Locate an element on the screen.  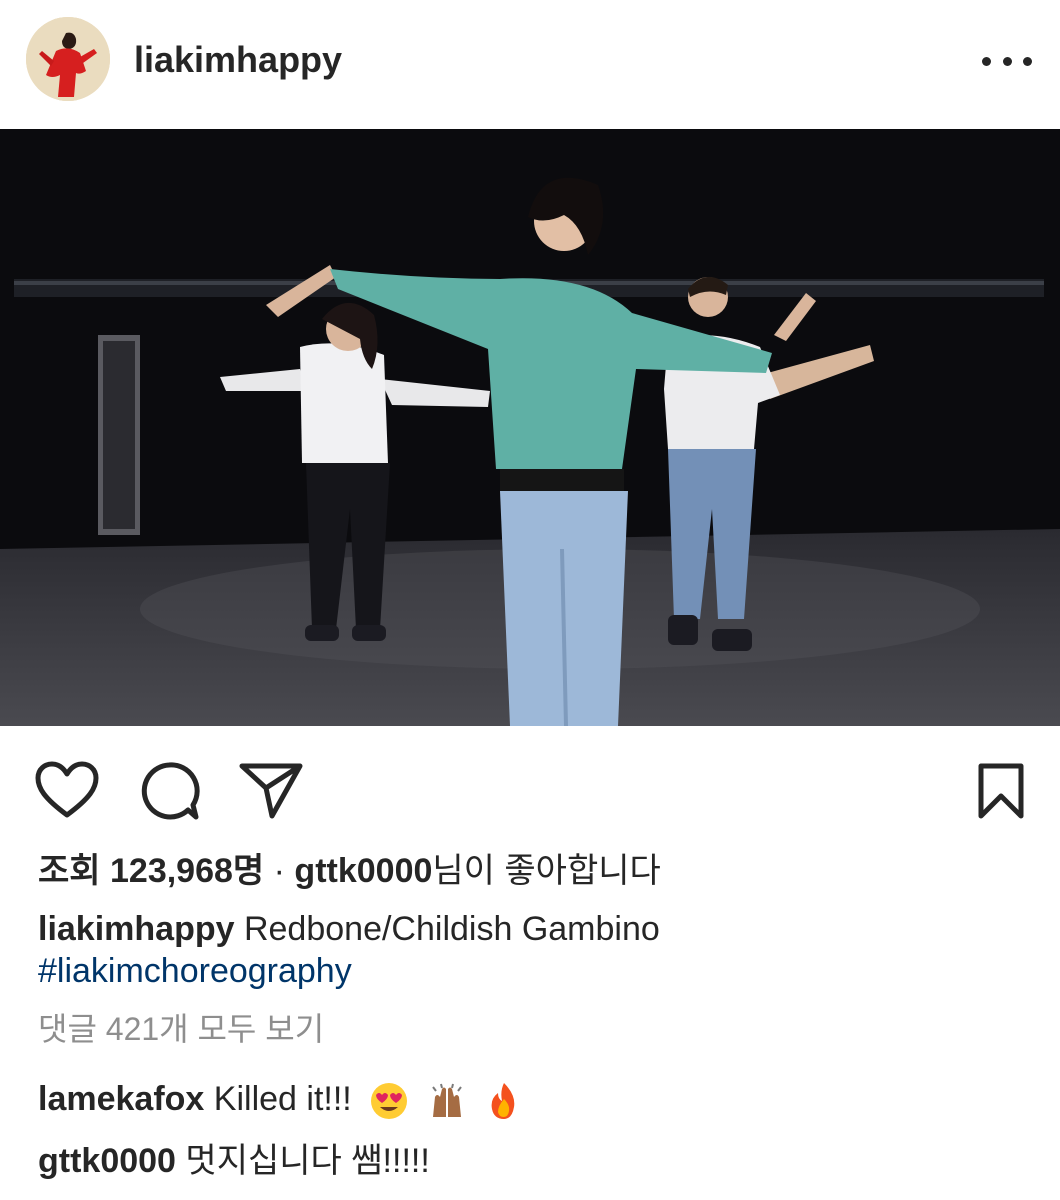
liked-by-user: gttk0000 is located at coordinates (363, 871).